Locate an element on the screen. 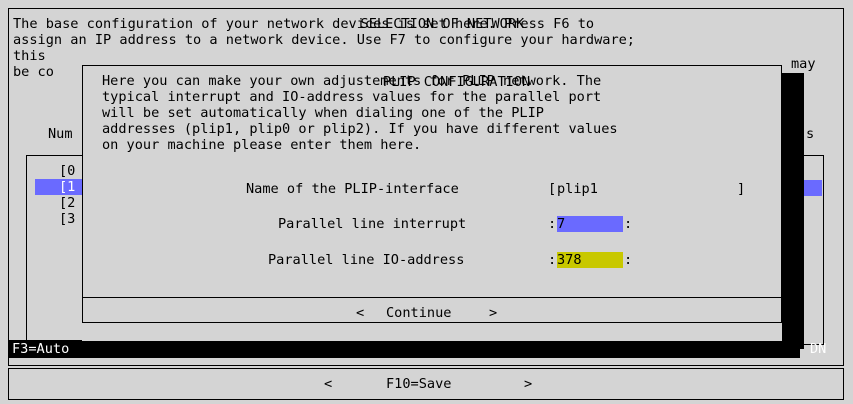  intro-partial-may: may is located at coordinates (803, 64).